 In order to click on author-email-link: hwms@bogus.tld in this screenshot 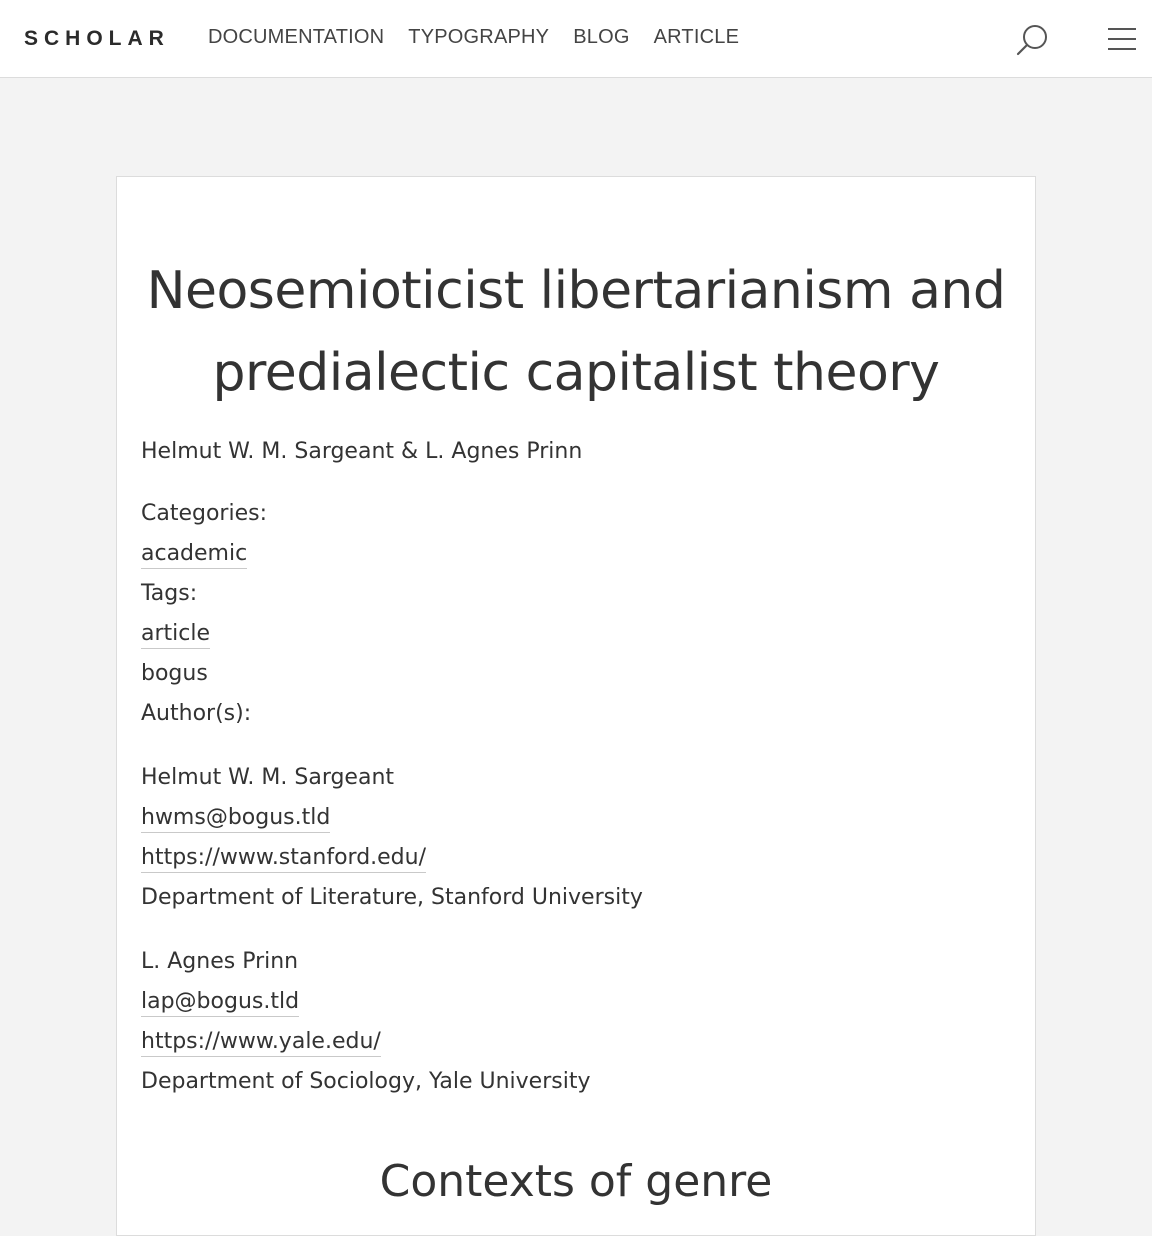, I will do `click(236, 819)`.